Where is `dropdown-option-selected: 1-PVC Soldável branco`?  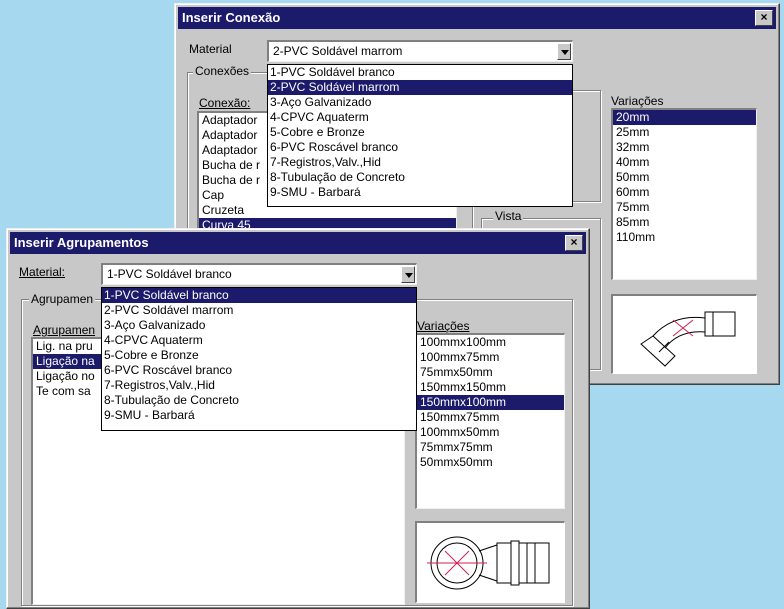 dropdown-option-selected: 1-PVC Soldável branco is located at coordinates (259, 295).